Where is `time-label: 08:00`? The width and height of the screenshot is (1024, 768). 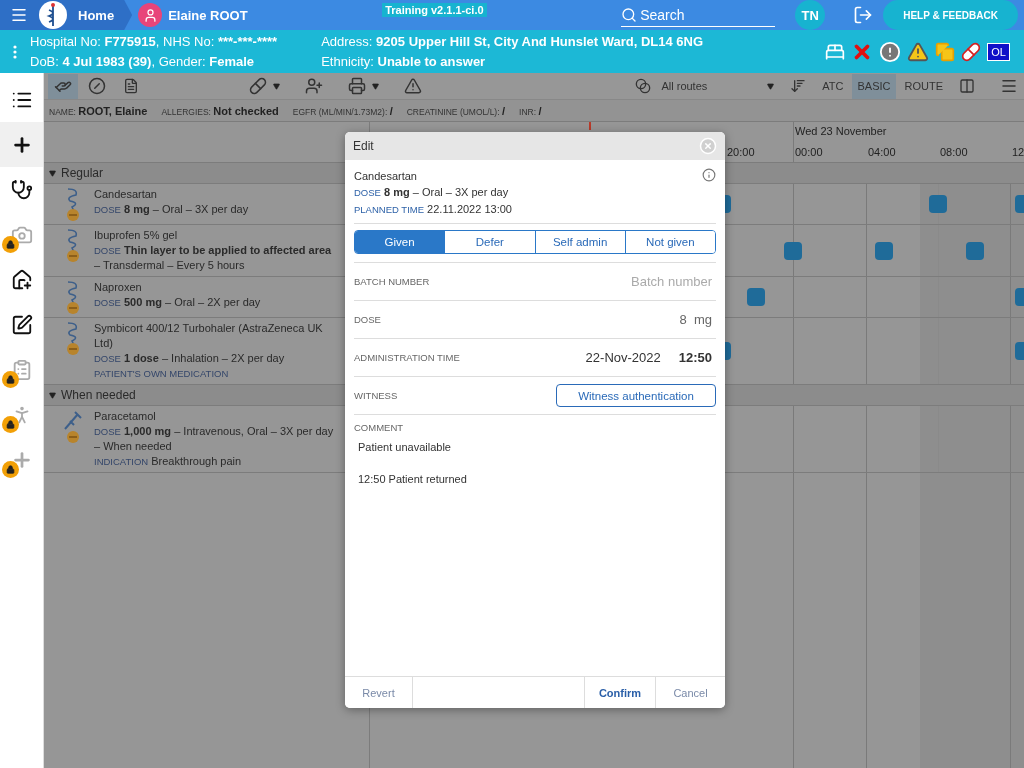 time-label: 08:00 is located at coordinates (954, 152).